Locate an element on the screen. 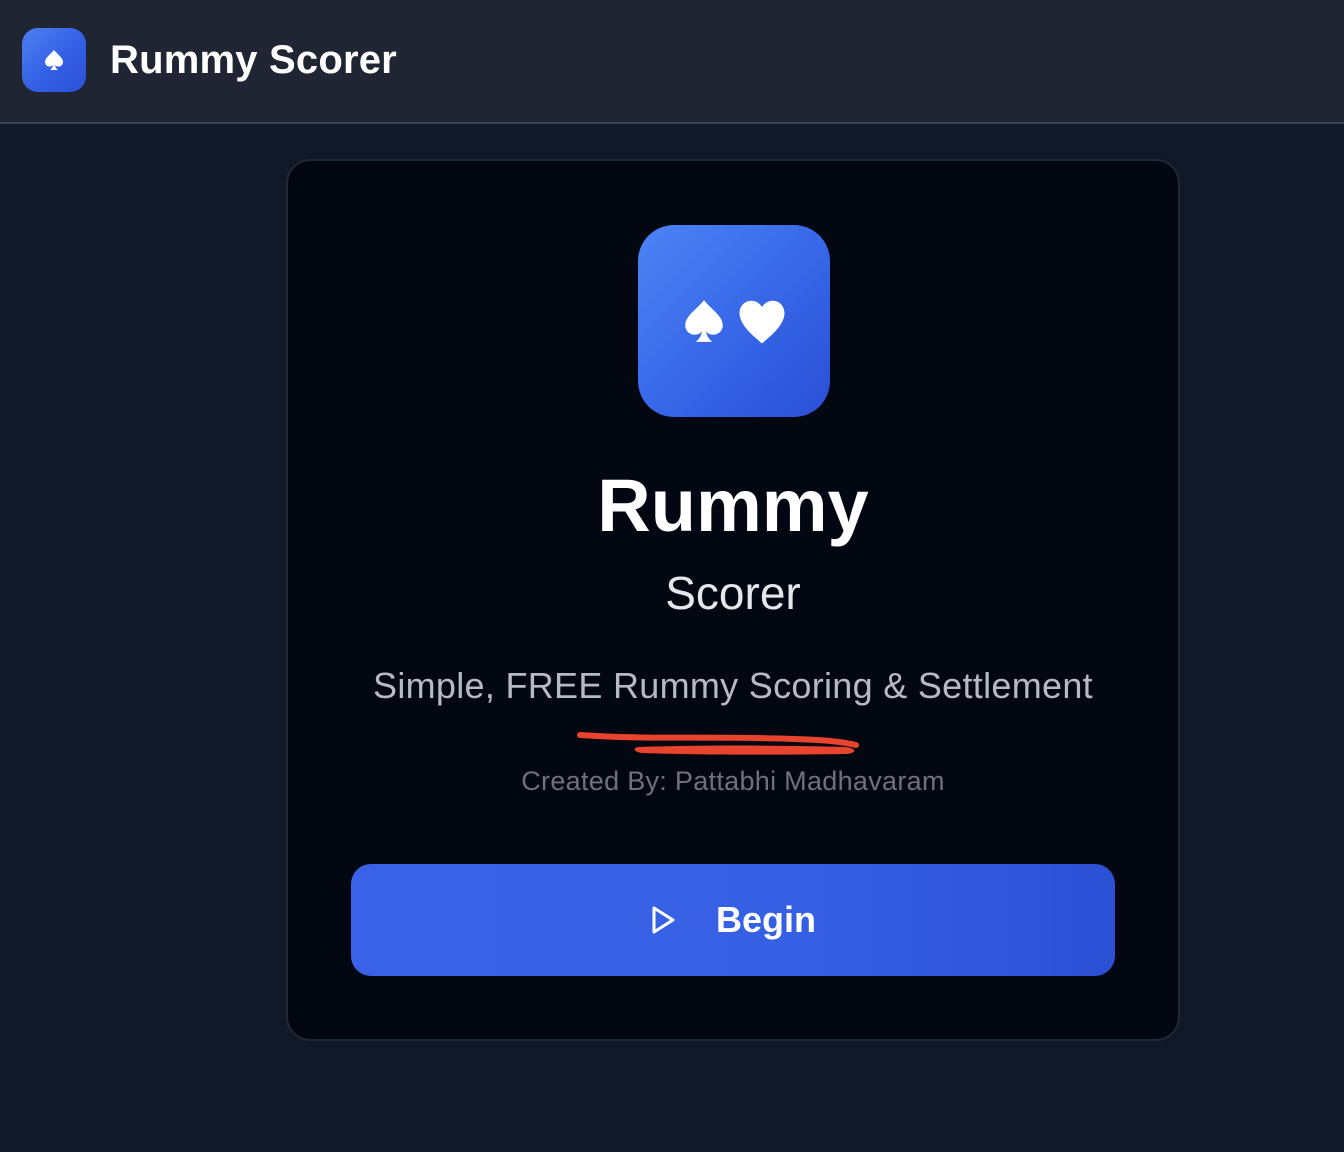  card-subtitle: Scorer is located at coordinates (733, 593).